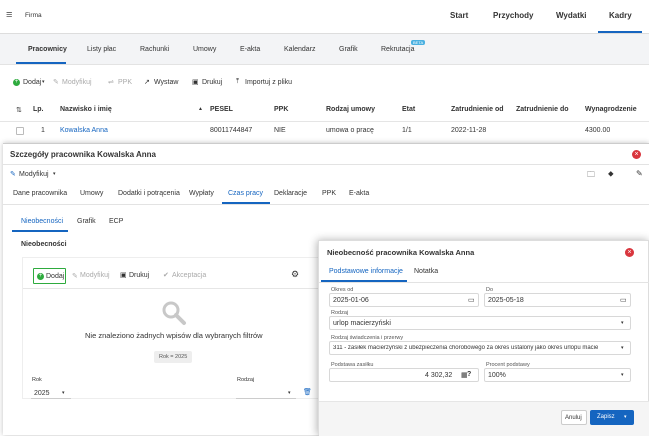  What do you see at coordinates (401, 252) in the screenshot?
I see `absence-title: Nieobecność pracownika Kowalska Anna` at bounding box center [401, 252].